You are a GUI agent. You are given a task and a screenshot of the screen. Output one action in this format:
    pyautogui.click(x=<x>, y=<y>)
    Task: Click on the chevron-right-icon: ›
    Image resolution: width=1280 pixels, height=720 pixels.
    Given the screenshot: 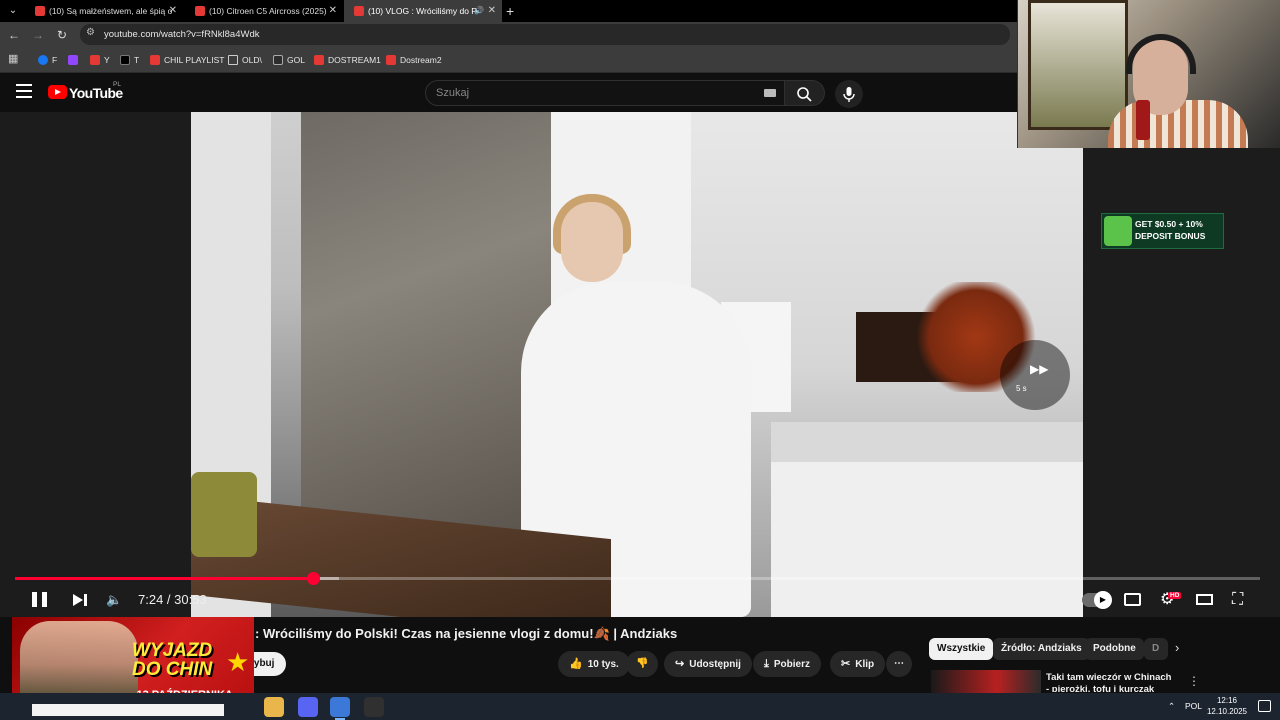 What is the action you would take?
    pyautogui.click(x=1177, y=647)
    